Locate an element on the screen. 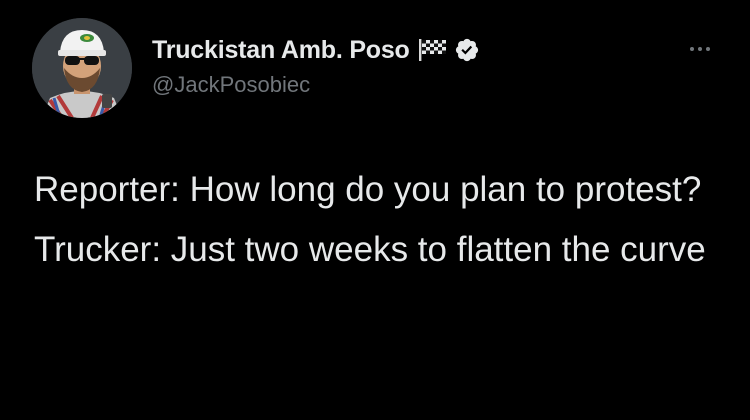  author-display-name: Truckistan Amb. Poso is located at coordinates (281, 50).